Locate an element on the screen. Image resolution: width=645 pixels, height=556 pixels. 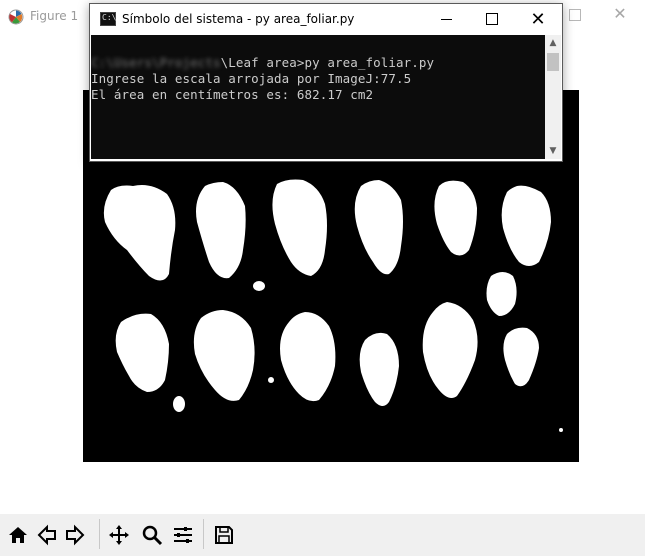
forward-button is located at coordinates (75, 535).